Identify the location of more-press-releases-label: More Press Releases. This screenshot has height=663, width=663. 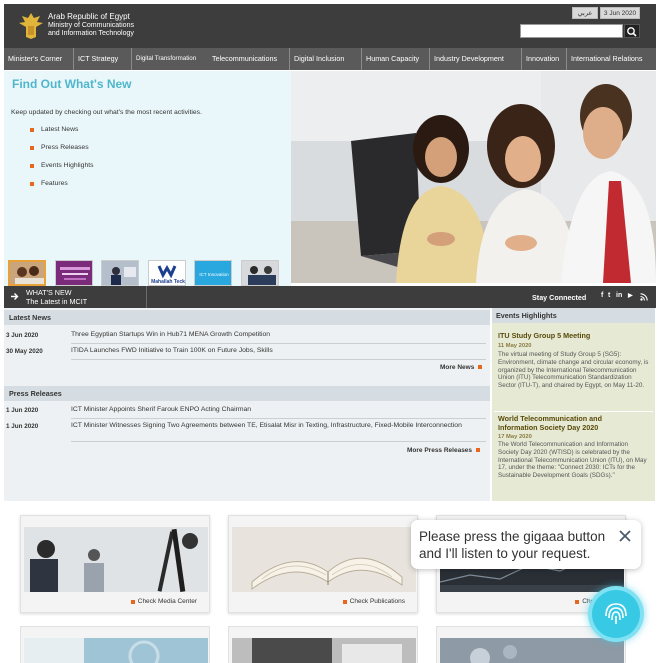
(440, 450).